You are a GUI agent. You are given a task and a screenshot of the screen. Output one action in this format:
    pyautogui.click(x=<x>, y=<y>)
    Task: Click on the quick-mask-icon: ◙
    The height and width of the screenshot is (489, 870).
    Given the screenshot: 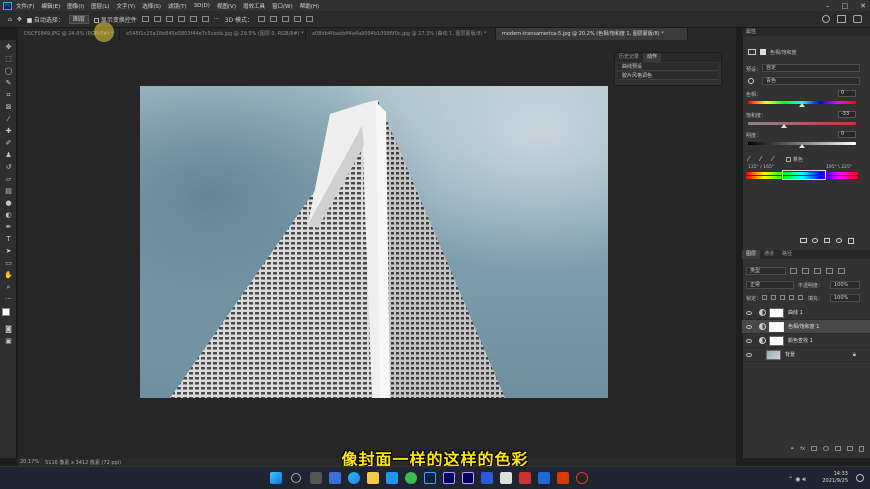 What is the action you would take?
    pyautogui.click(x=8, y=329)
    